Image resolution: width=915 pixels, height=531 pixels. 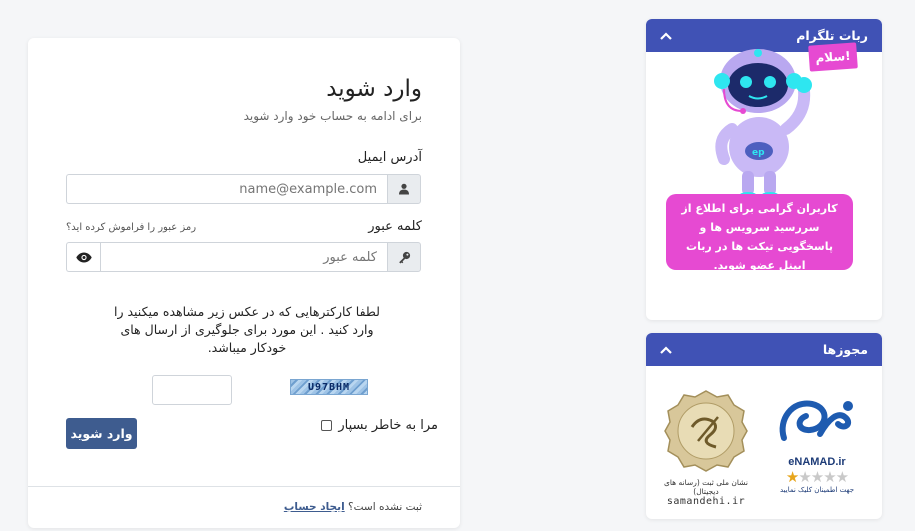 I want to click on create-account-link: ایجاد حساب, so click(x=314, y=507).